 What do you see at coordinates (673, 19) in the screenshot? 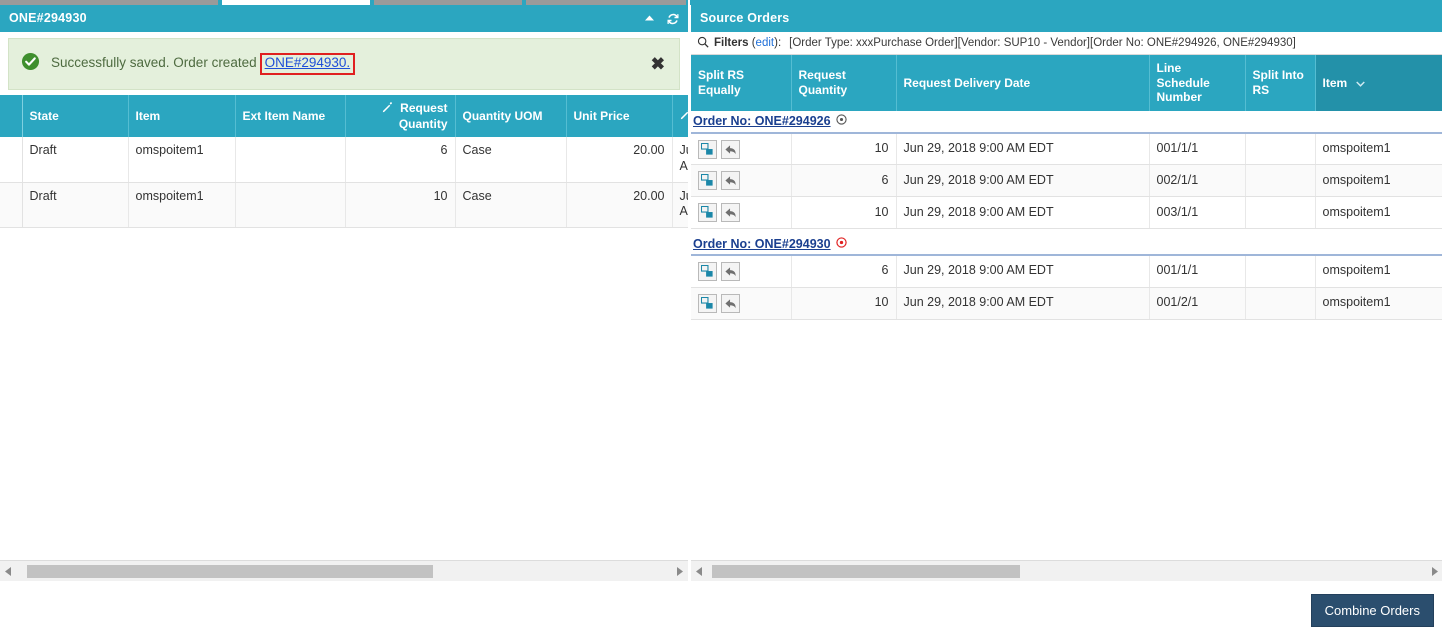
I see `refresh-icon` at bounding box center [673, 19].